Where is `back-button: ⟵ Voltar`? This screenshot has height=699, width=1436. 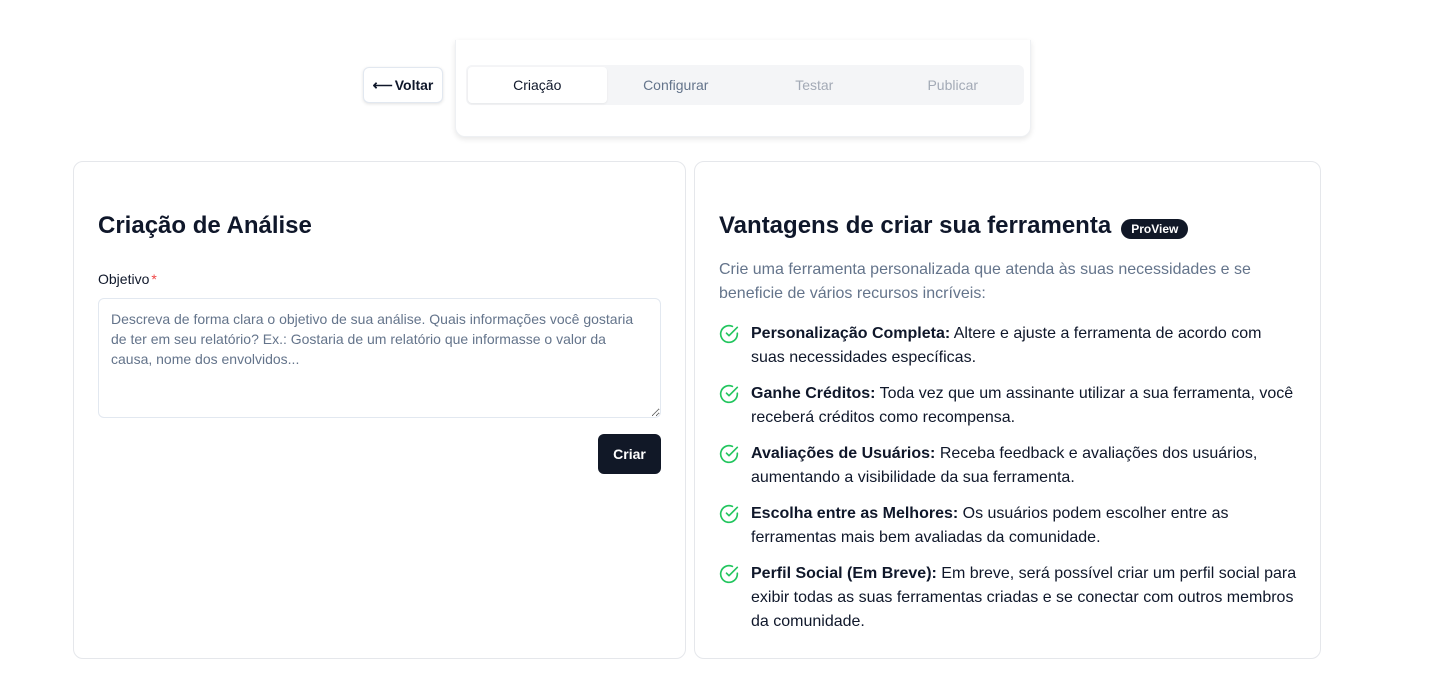 back-button: ⟵ Voltar is located at coordinates (403, 85).